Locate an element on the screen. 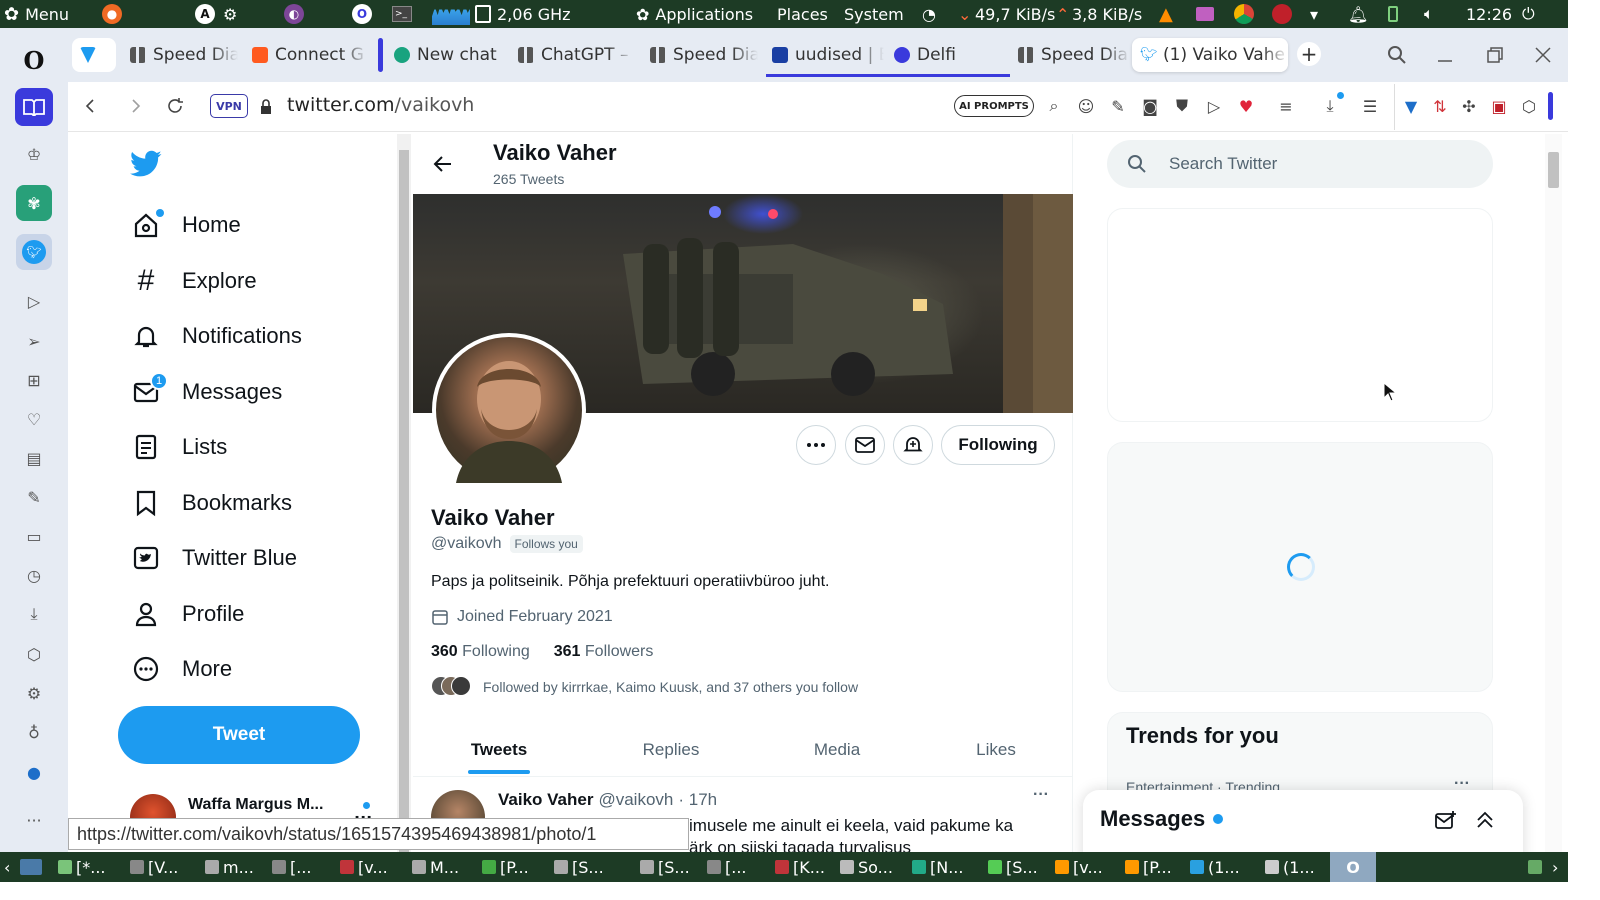 The height and width of the screenshot is (900, 1600). tab-replies: Replies is located at coordinates (671, 750).